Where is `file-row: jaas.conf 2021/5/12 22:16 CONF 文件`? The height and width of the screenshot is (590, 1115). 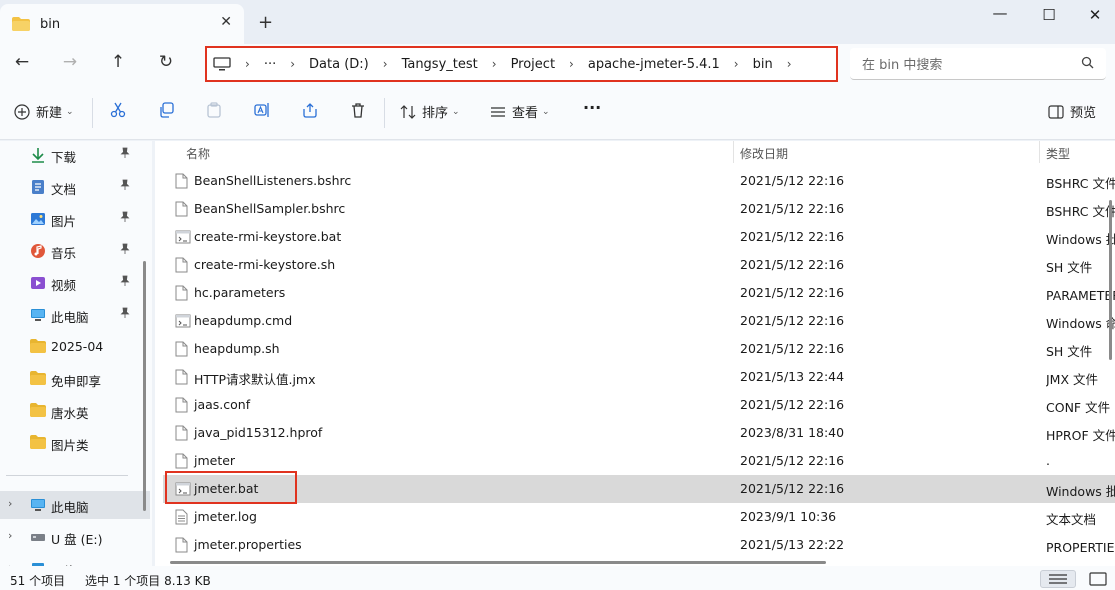 file-row: jaas.conf 2021/5/12 22:16 CONF 文件 is located at coordinates (639, 405).